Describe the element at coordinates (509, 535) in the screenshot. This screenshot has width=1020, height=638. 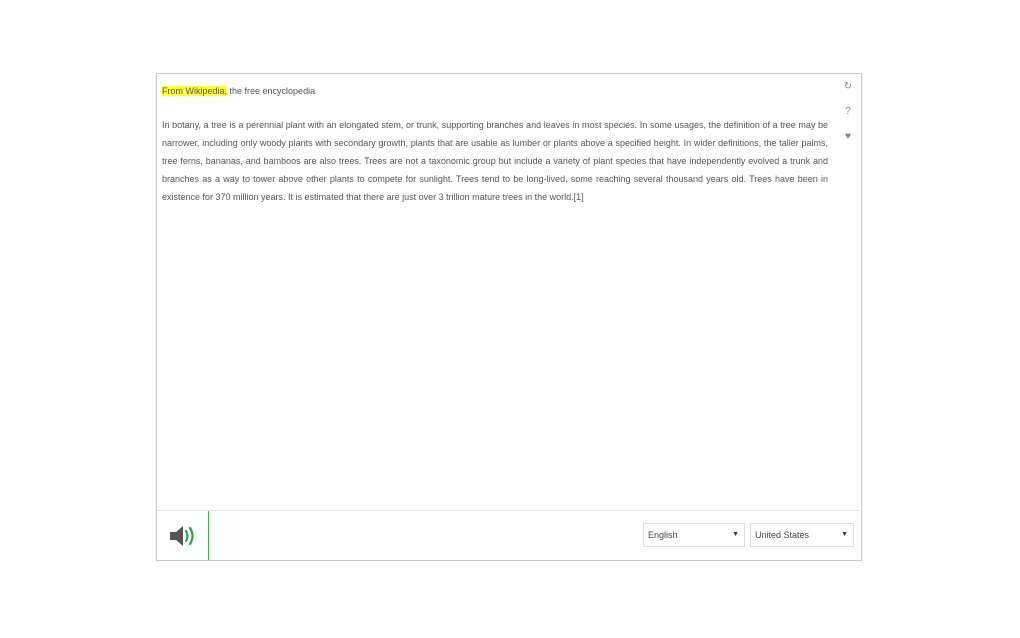
I see `bottom-bar: English ▼ United States ▼` at that location.